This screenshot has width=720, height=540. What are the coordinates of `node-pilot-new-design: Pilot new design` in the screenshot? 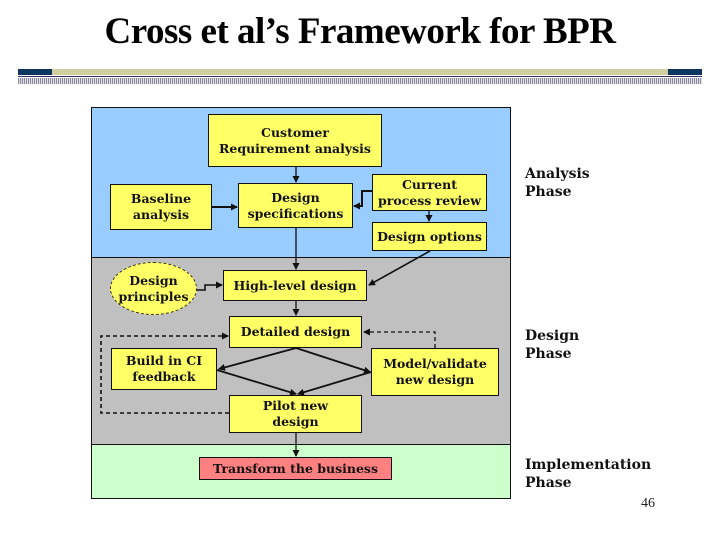 It's located at (295, 414).